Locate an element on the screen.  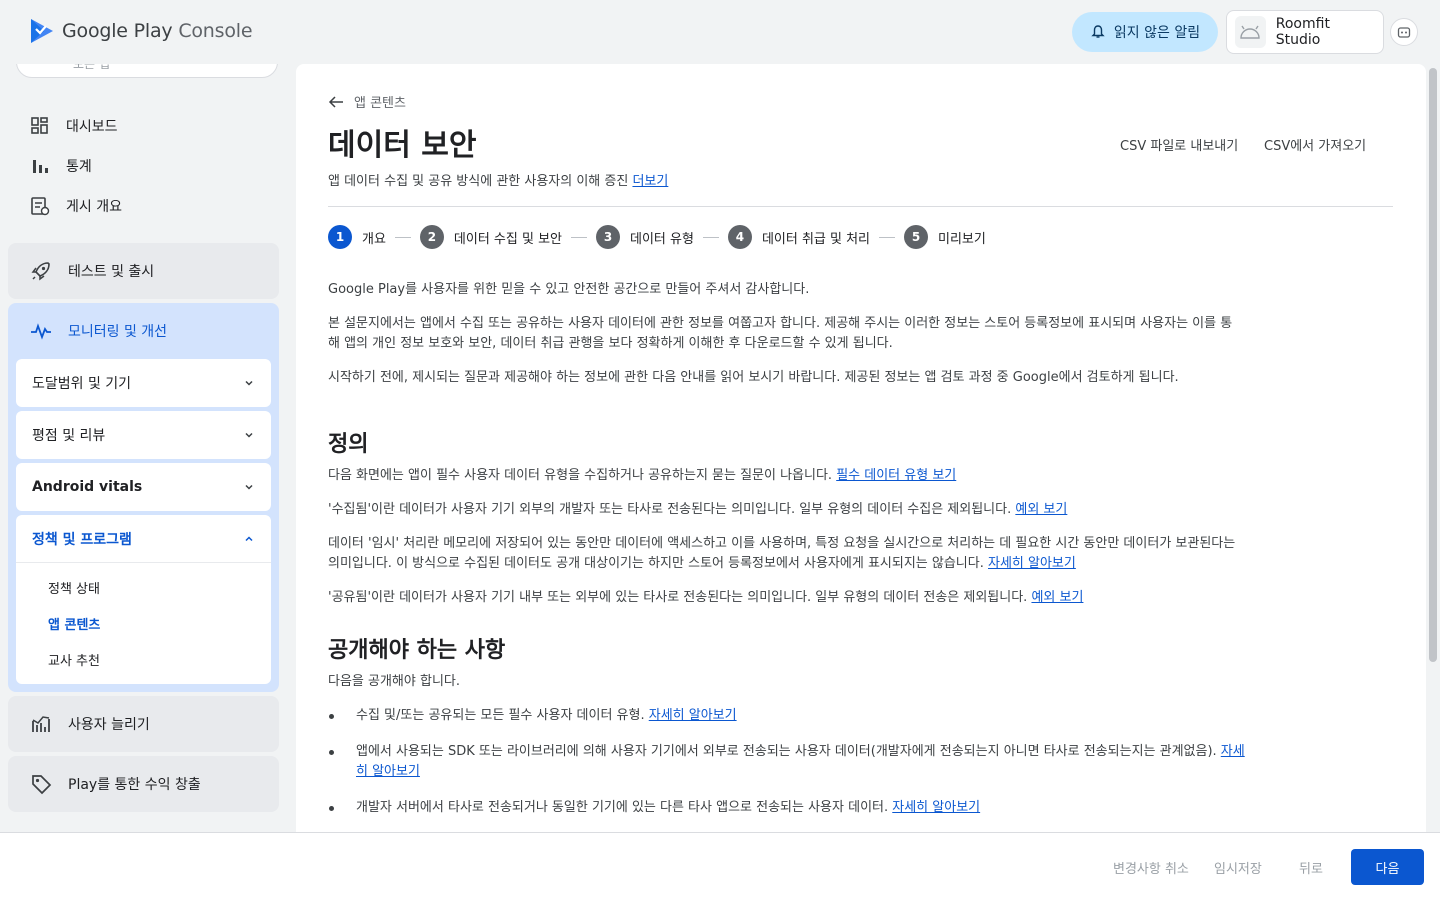
unread-notifications-label: 읽지 않은 알림 is located at coordinates (1157, 33).